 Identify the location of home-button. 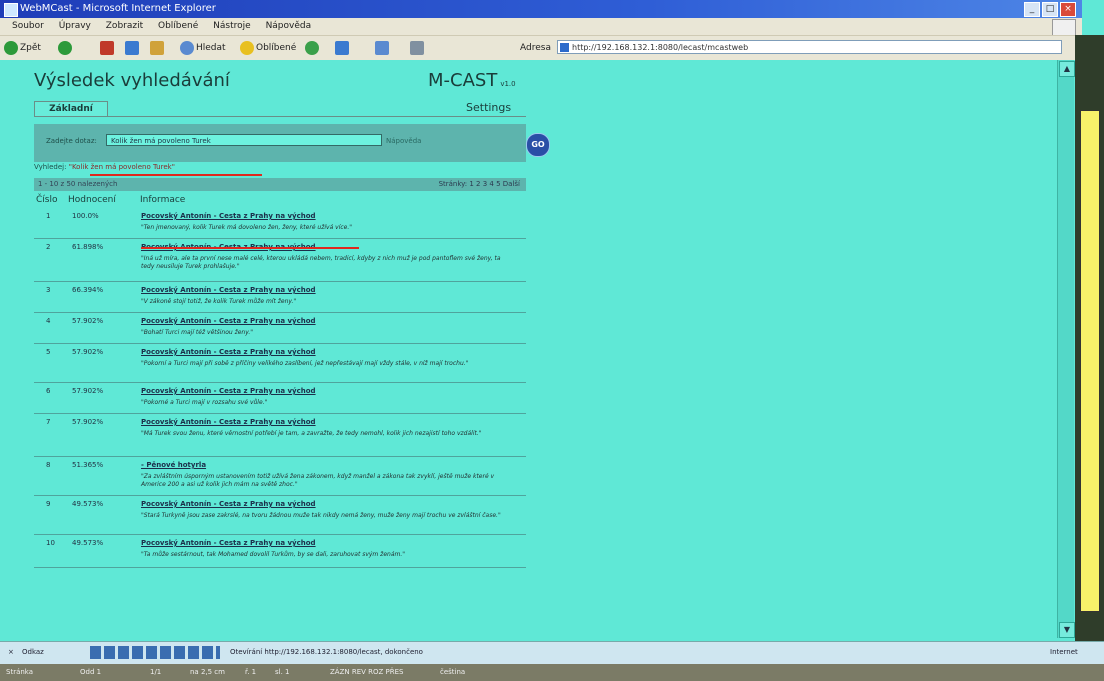
(158, 48).